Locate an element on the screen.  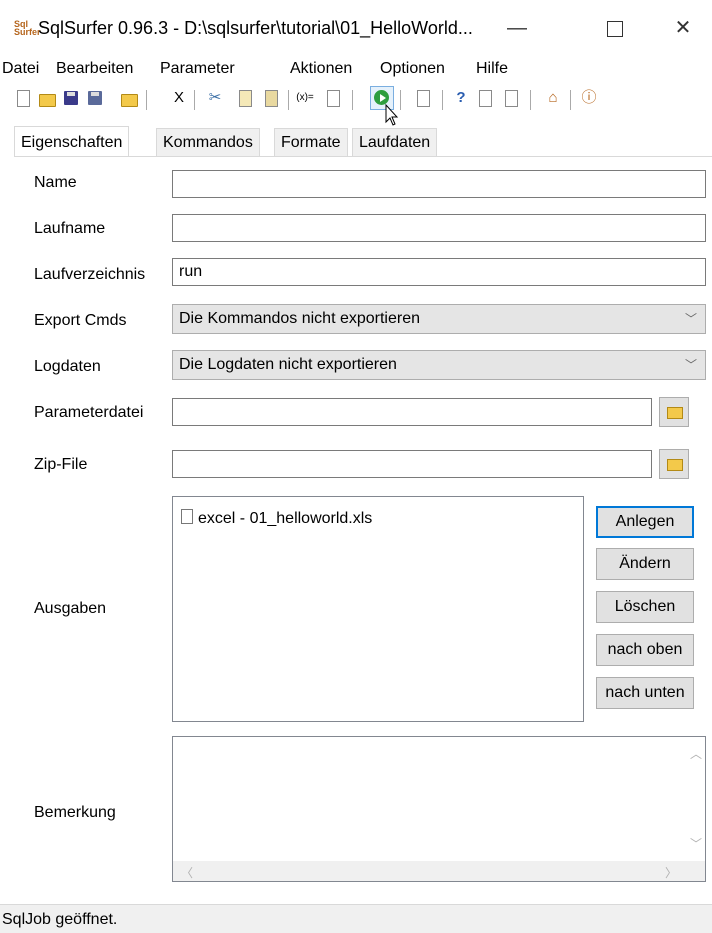
parameterdatei-label: Parameterdatei is located at coordinates (89, 412).